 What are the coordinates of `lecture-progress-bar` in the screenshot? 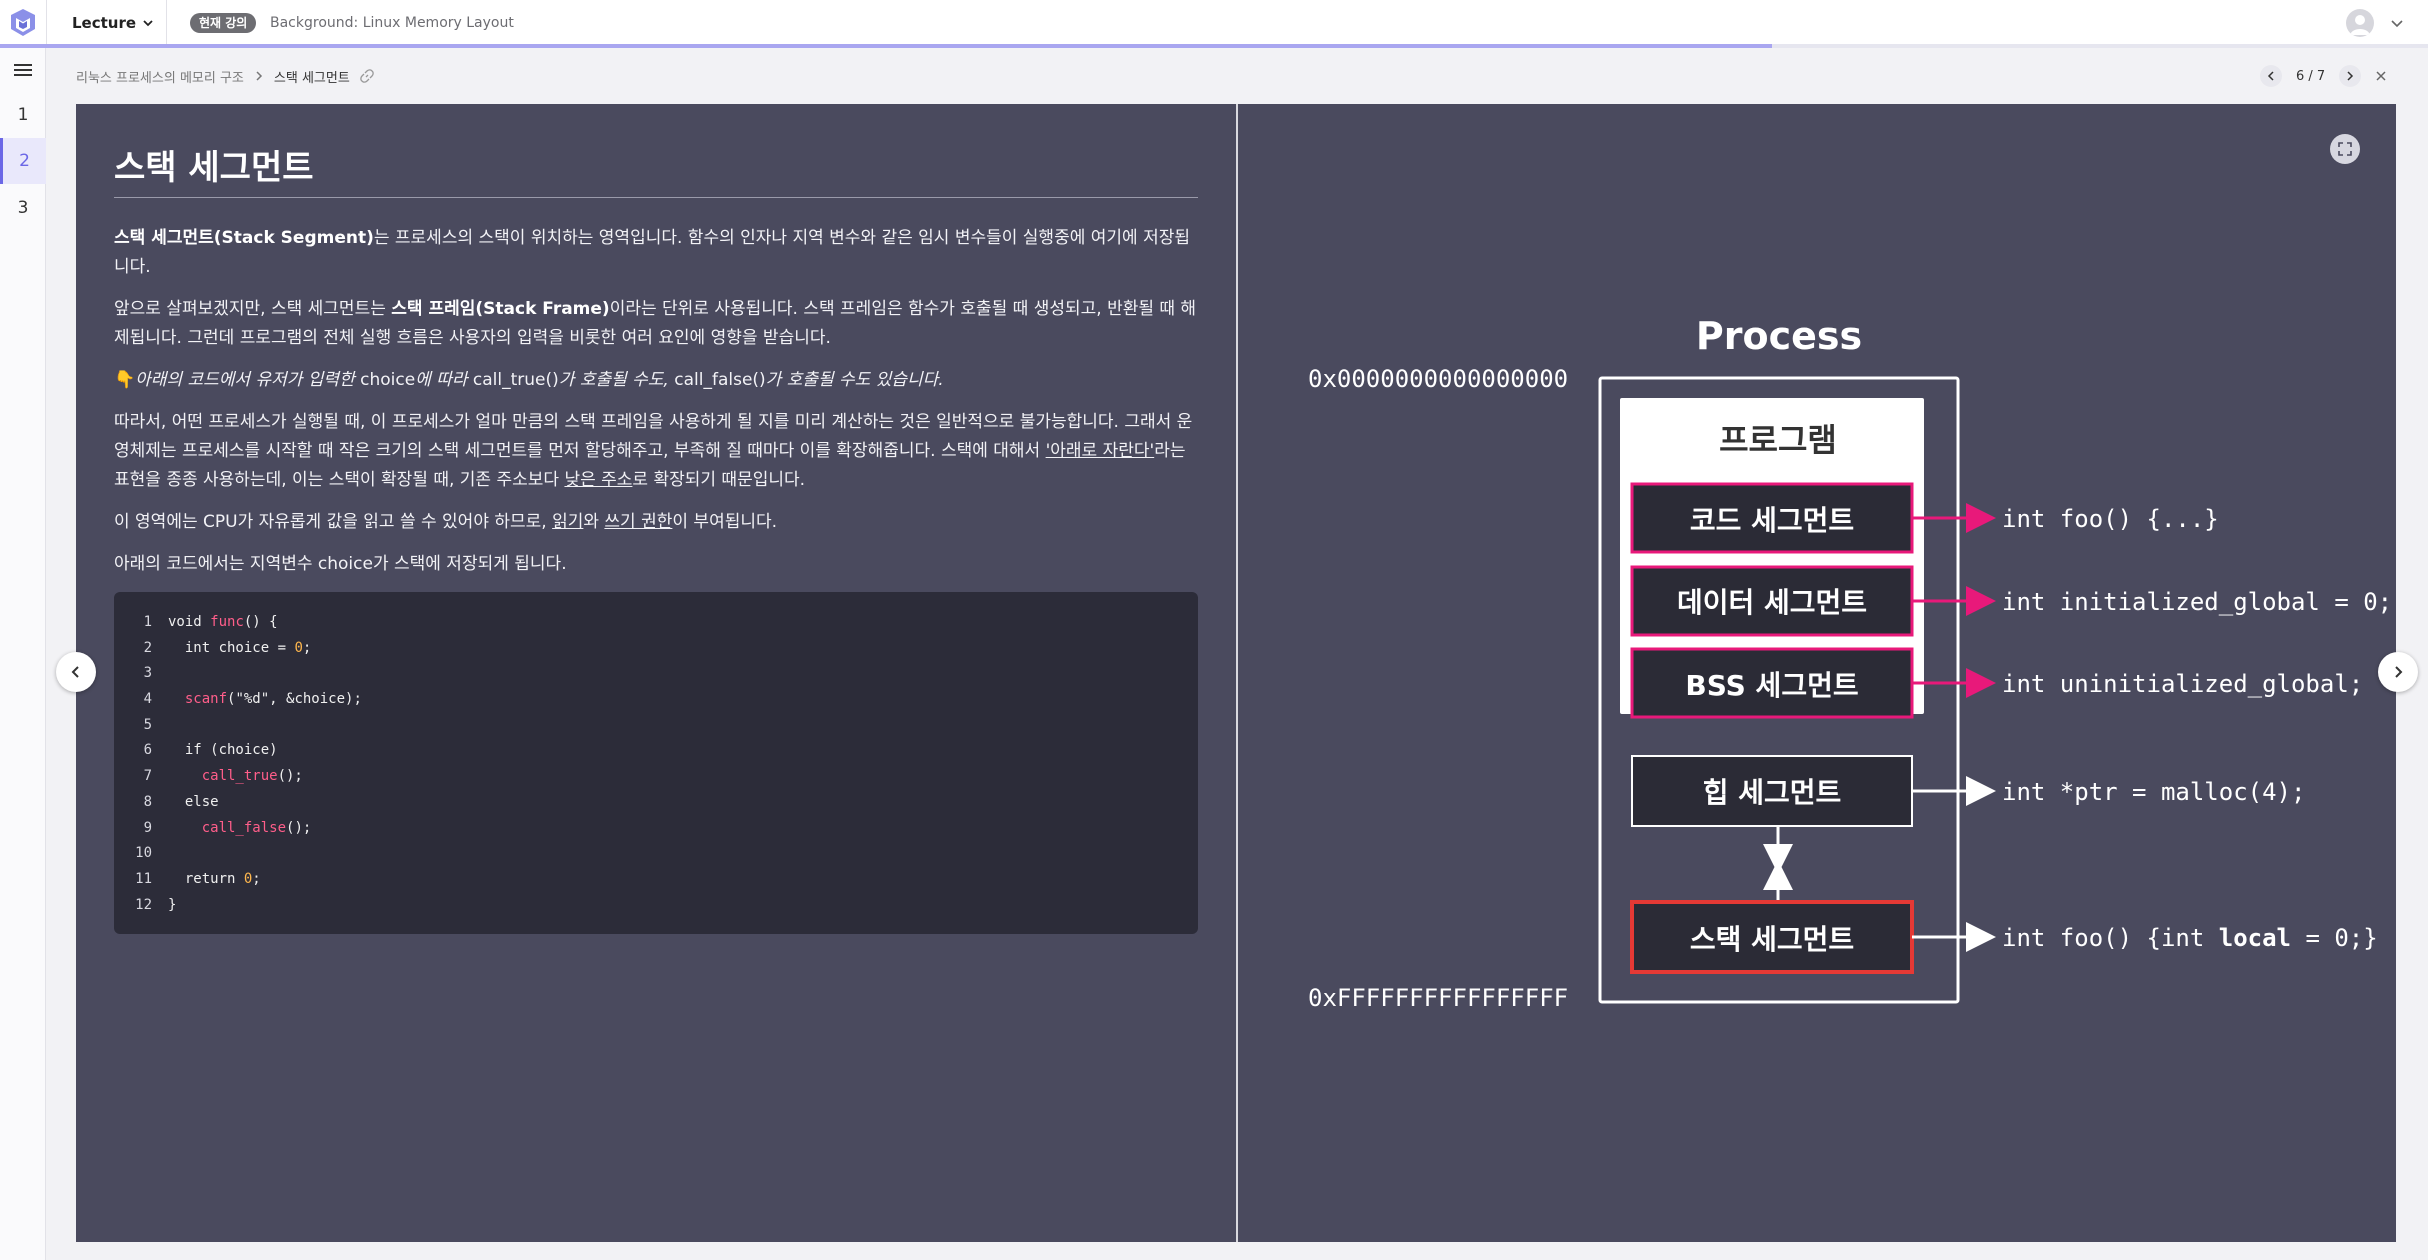 It's located at (1214, 46).